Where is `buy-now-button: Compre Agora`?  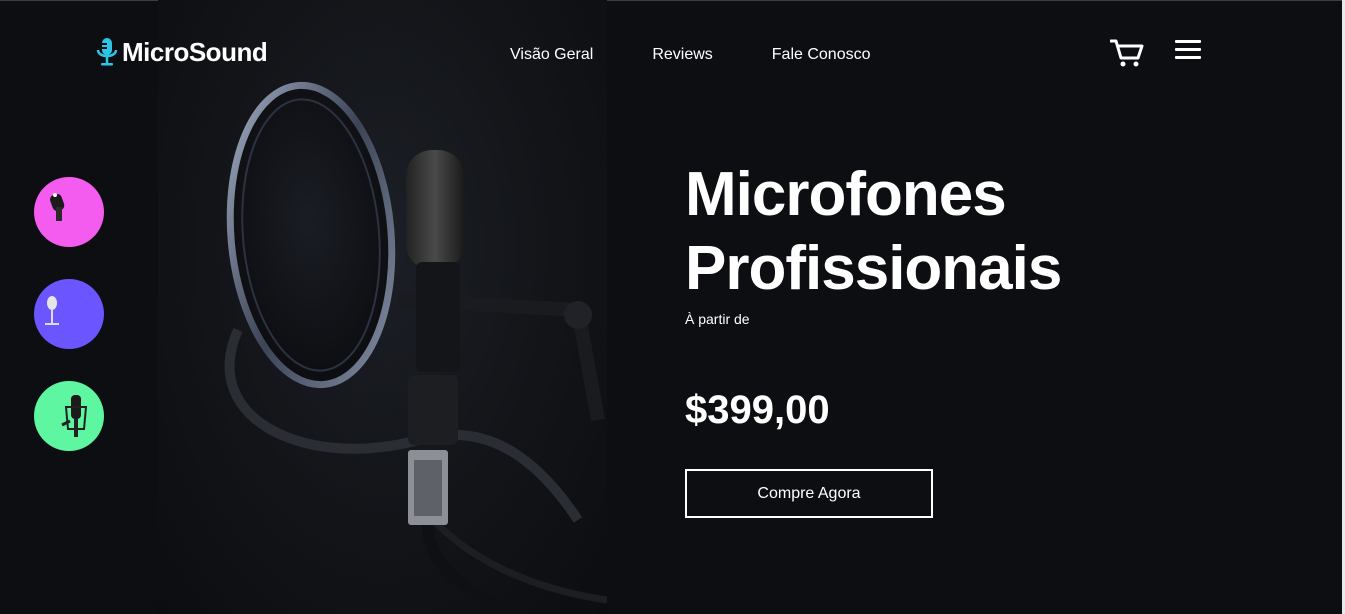 buy-now-button: Compre Agora is located at coordinates (809, 493).